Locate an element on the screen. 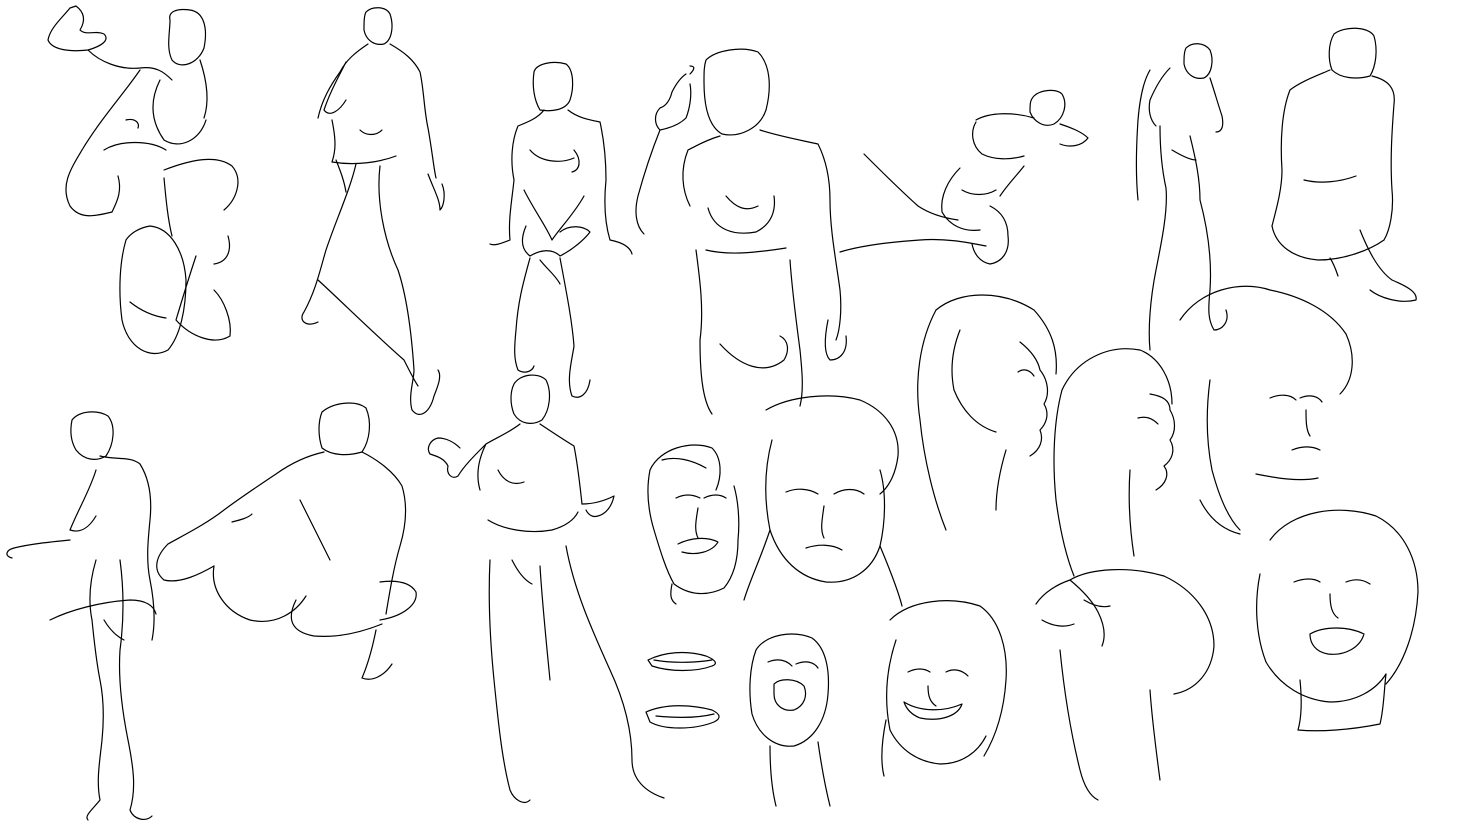 The width and height of the screenshot is (1463, 832). sketch-head-shouting is located at coordinates (790, 720).